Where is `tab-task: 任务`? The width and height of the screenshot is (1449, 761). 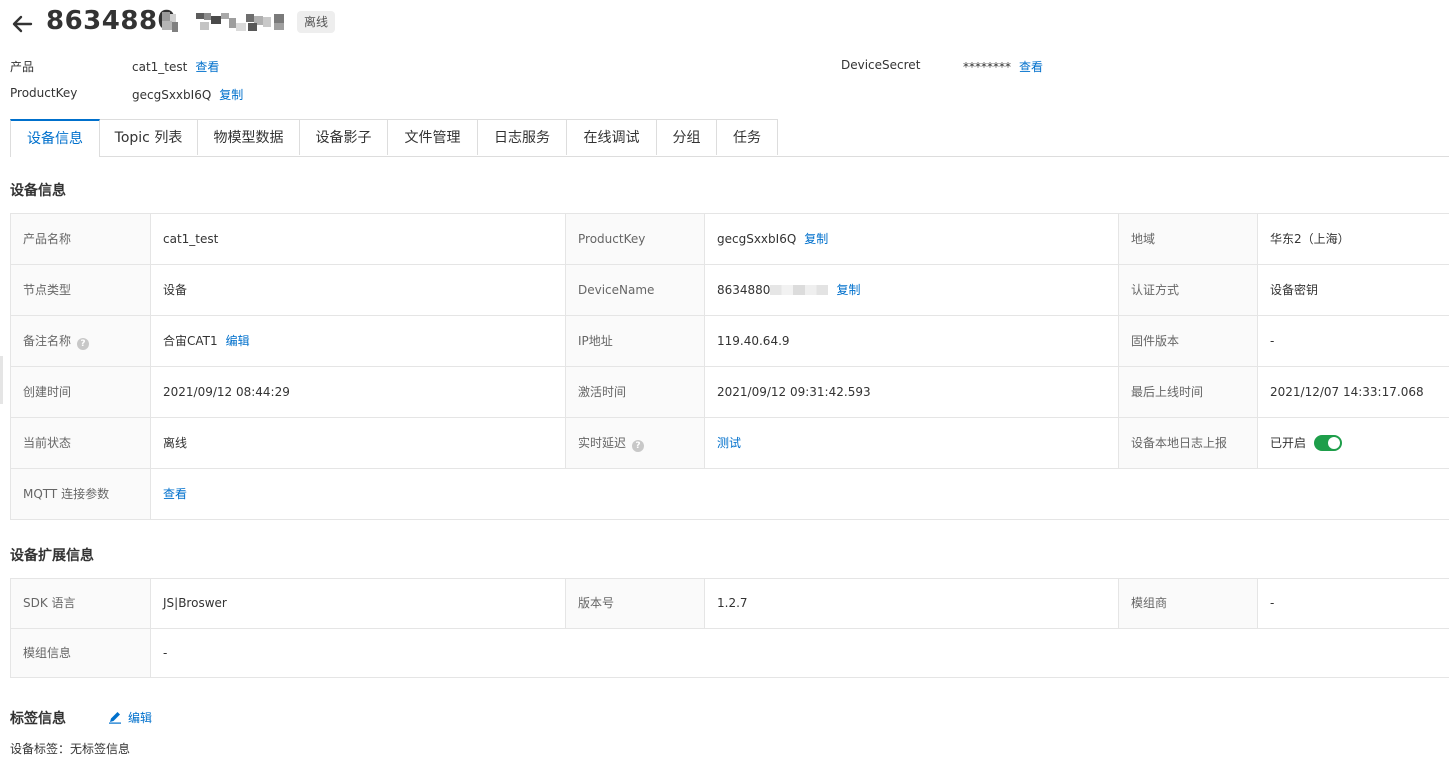
tab-task: 任务 is located at coordinates (747, 137).